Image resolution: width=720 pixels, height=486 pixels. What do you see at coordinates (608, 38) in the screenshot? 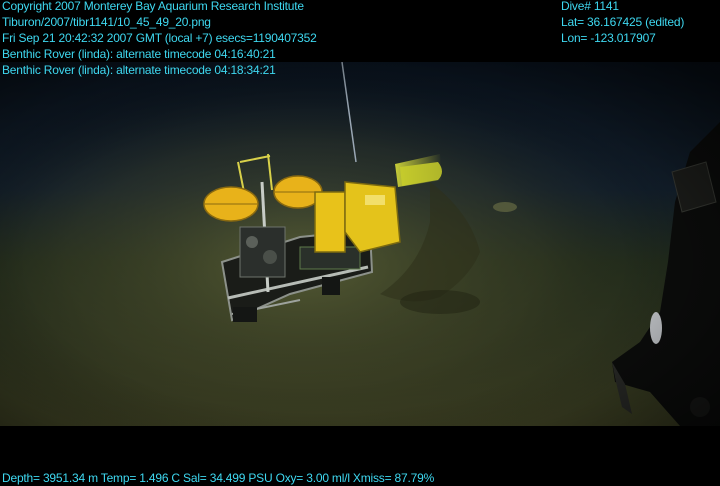
I see `longitude-text: Lon= -123.017907` at bounding box center [608, 38].